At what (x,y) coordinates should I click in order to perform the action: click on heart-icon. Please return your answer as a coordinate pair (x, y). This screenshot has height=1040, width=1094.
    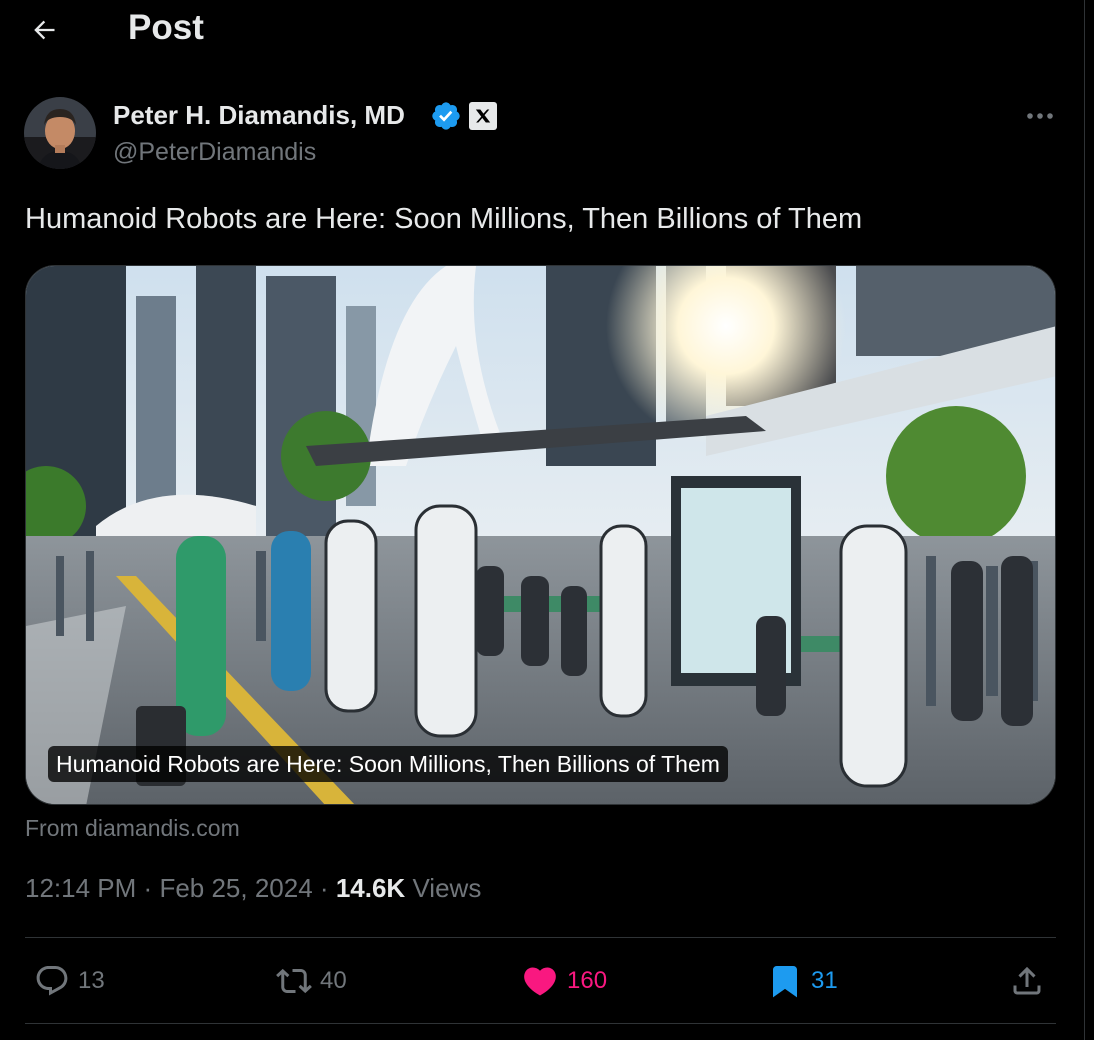
    Looking at the image, I should click on (540, 981).